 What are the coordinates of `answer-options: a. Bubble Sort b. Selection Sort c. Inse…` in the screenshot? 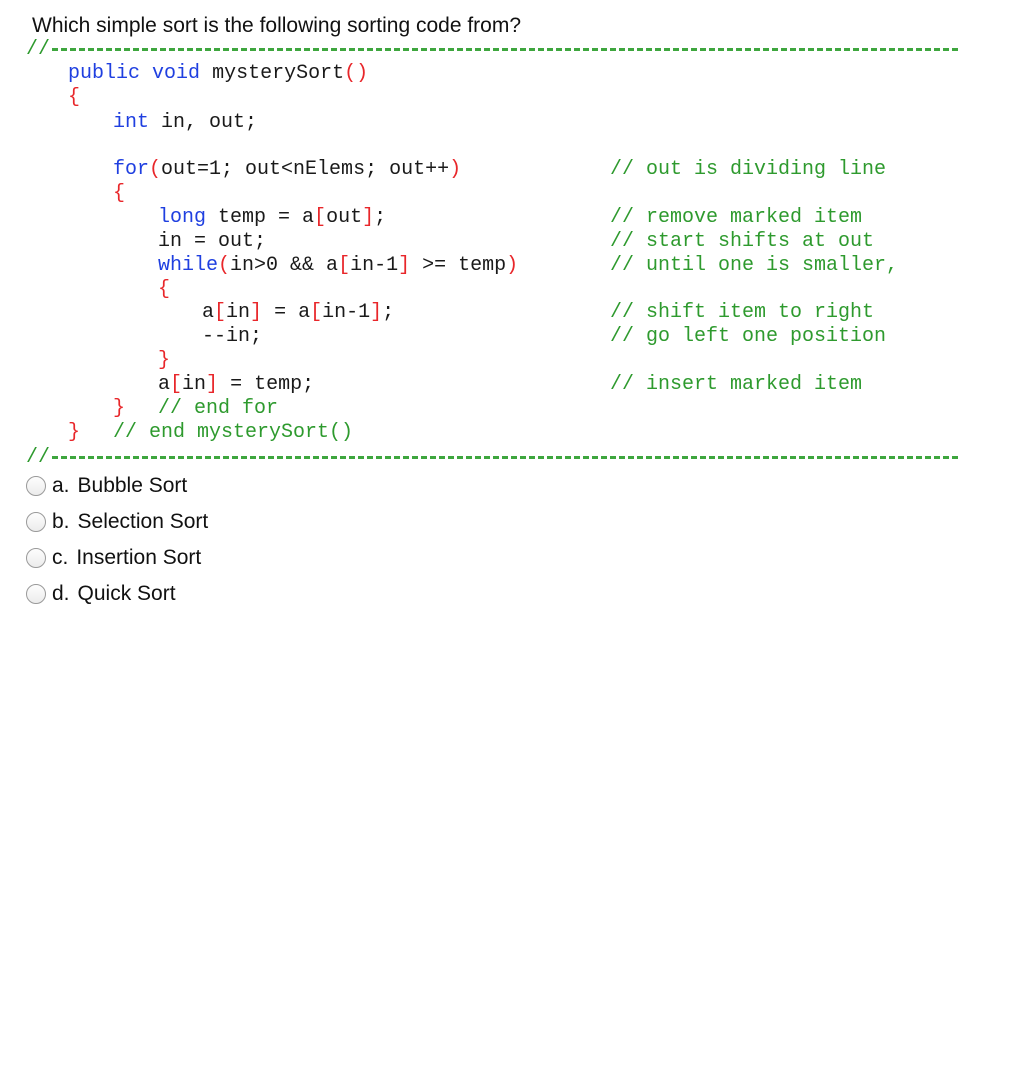 It's located at (117, 540).